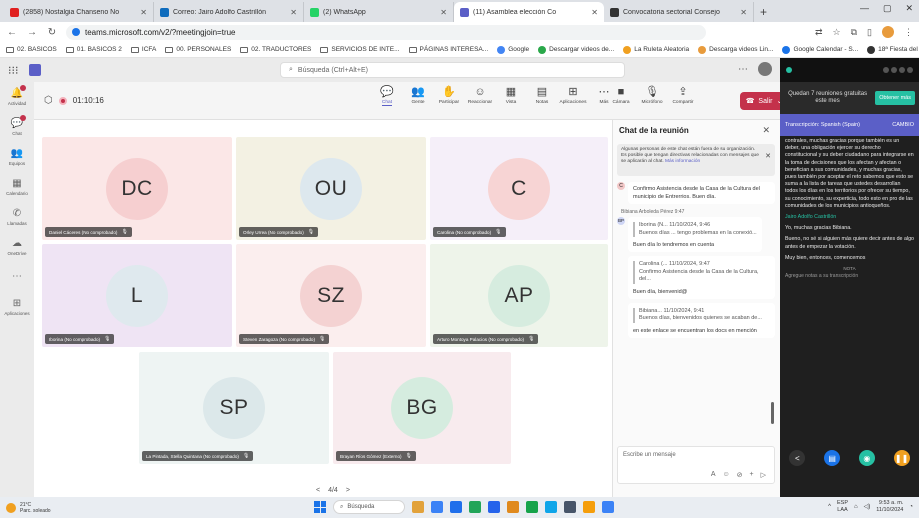  What do you see at coordinates (529, 12) in the screenshot?
I see `browser-tab: (11) Asamblea elección Co ✕` at bounding box center [529, 12].